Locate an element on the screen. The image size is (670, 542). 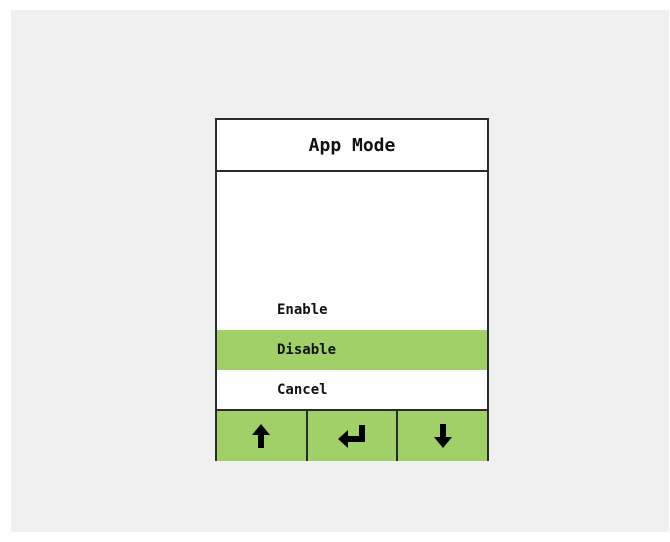
down-button is located at coordinates (442, 436).